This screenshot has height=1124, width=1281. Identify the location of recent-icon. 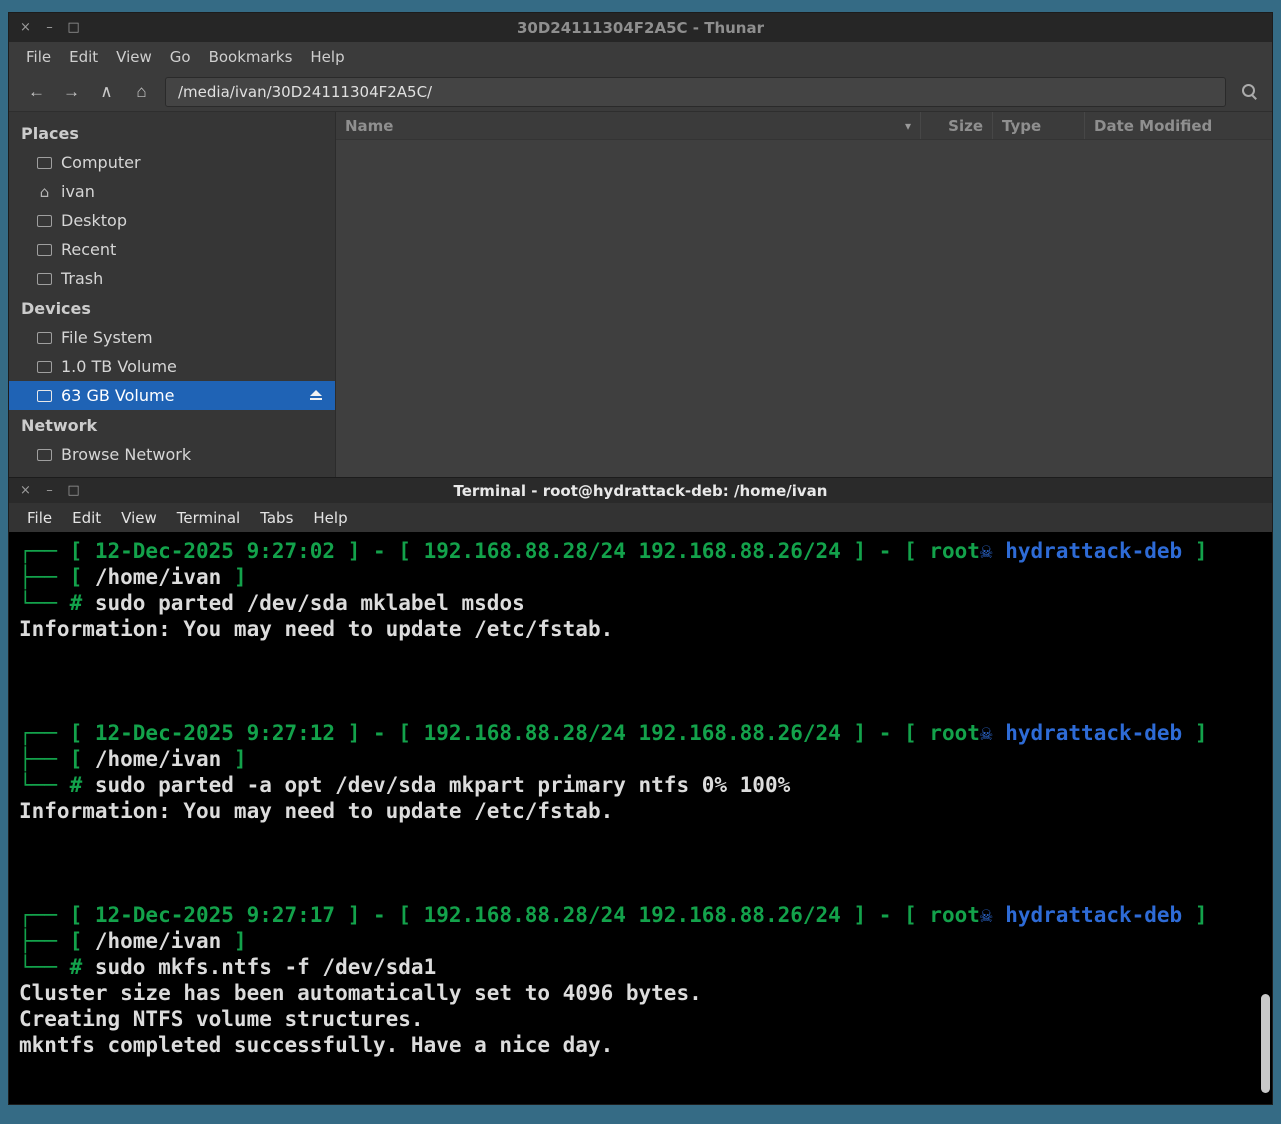
(44, 249).